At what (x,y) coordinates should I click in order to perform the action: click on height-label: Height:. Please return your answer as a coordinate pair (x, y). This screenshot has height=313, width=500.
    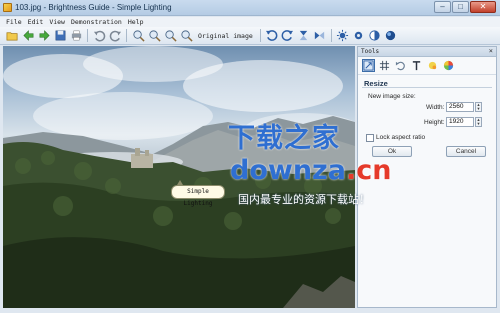
    Looking at the image, I should click on (434, 122).